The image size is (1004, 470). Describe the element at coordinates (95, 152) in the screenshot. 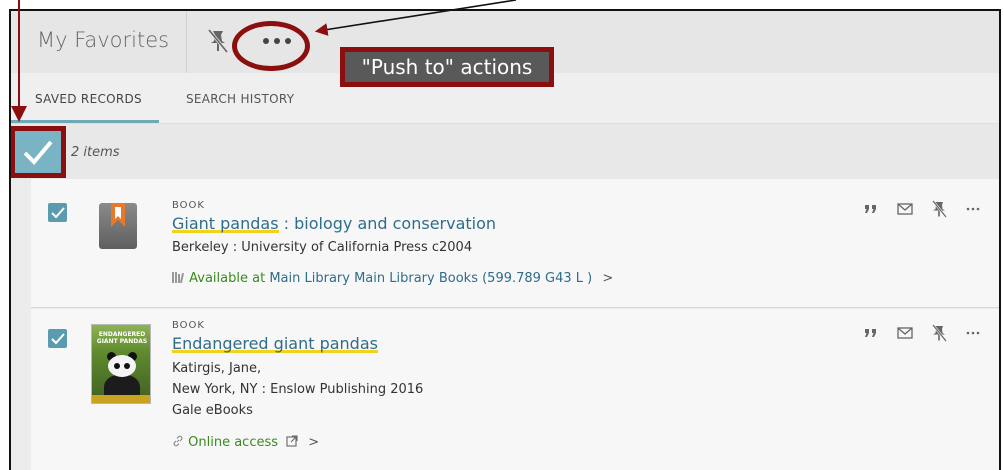

I see `items-count: 2 items` at that location.